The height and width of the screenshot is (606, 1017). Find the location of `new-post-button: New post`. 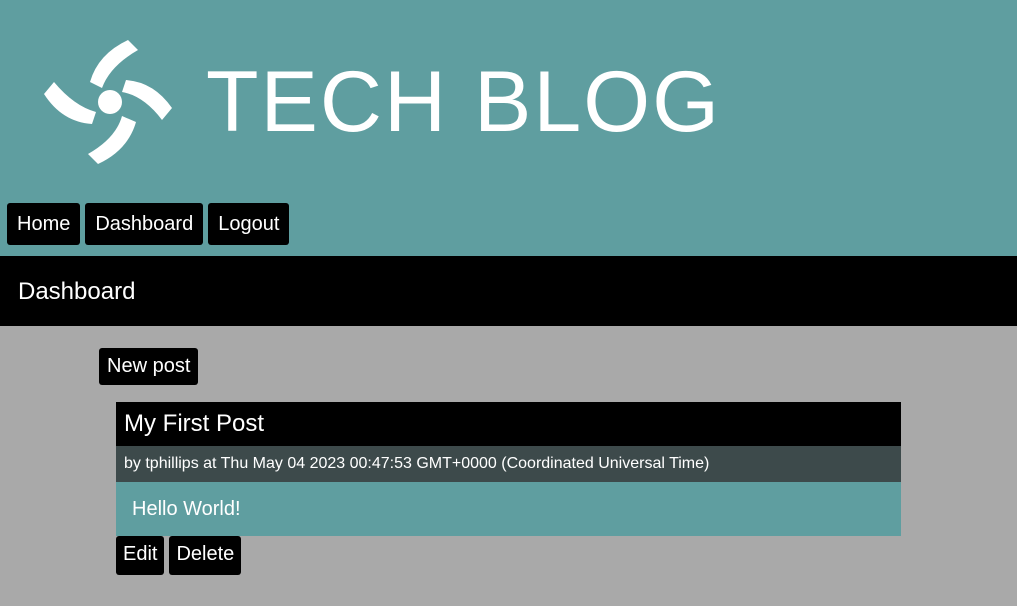

new-post-button: New post is located at coordinates (149, 366).